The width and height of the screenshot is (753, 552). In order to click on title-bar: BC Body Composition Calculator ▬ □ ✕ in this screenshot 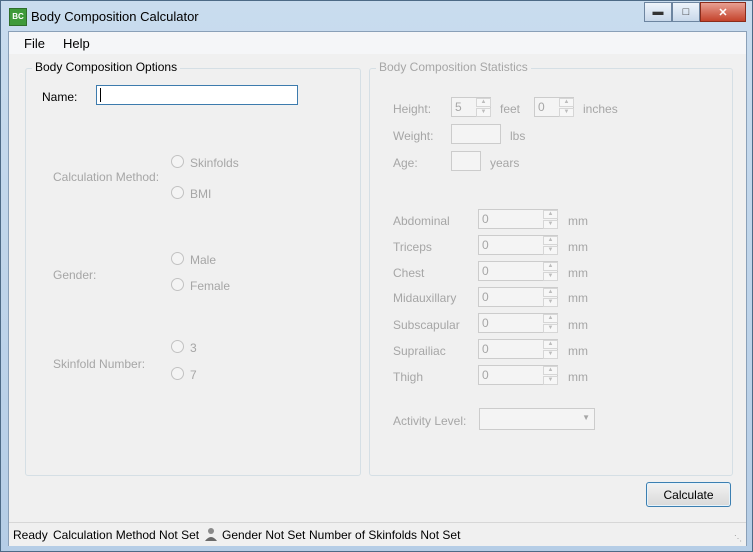, I will do `click(376, 16)`.